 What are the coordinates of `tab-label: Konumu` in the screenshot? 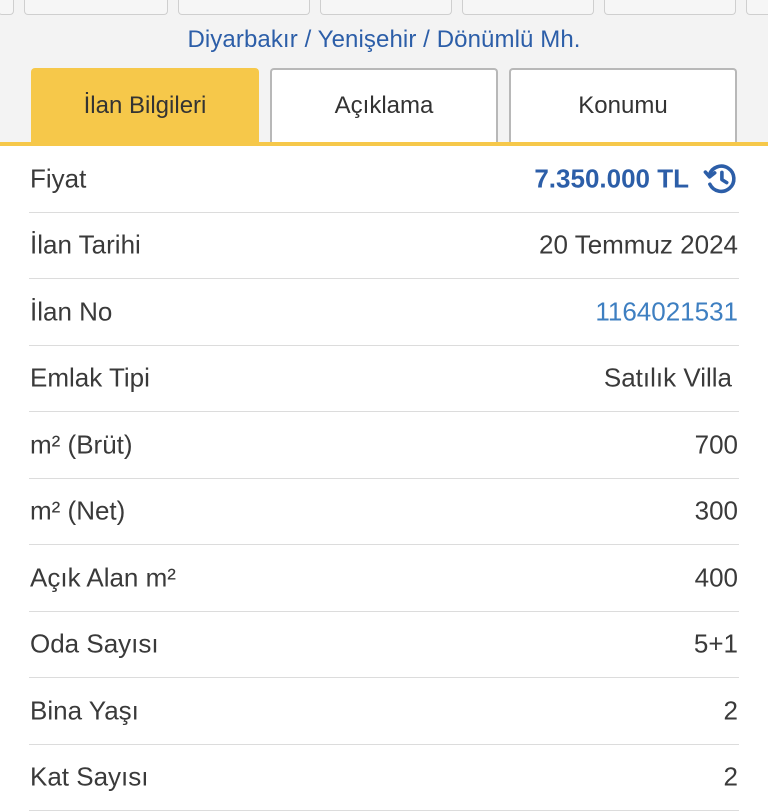 It's located at (622, 106).